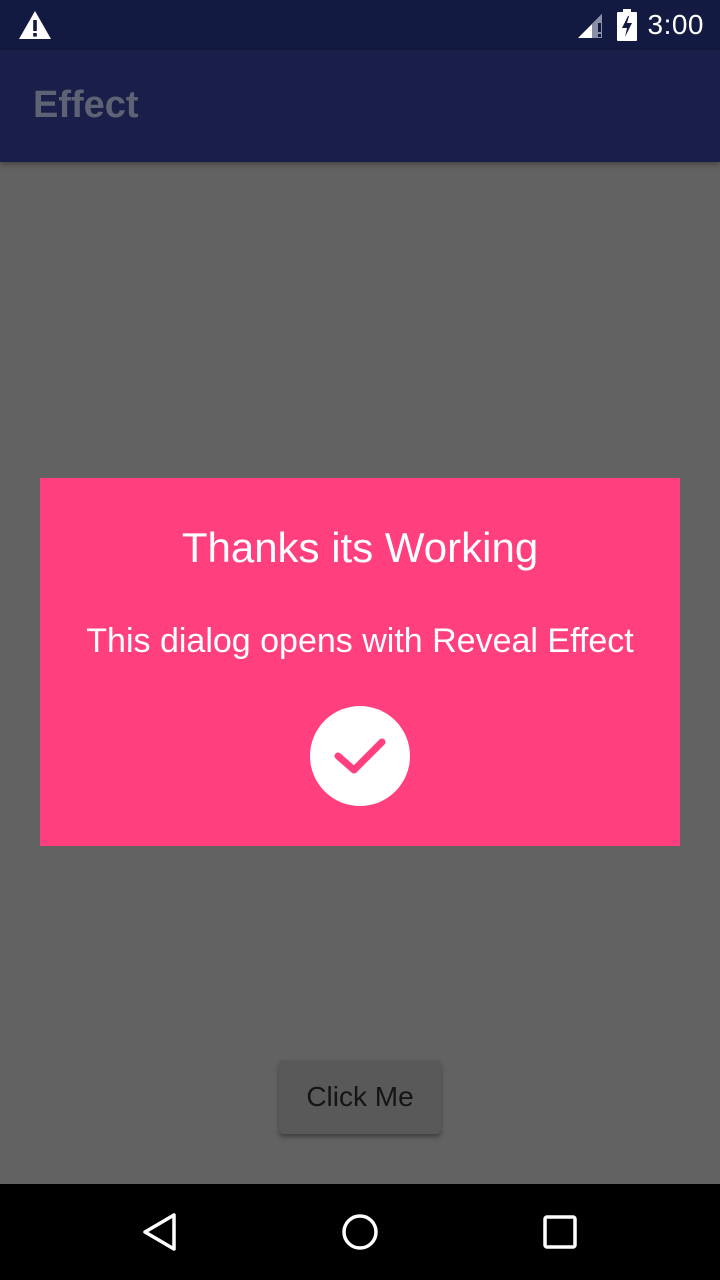 This screenshot has width=720, height=1280. What do you see at coordinates (626, 25) in the screenshot?
I see `battery-charging-icon` at bounding box center [626, 25].